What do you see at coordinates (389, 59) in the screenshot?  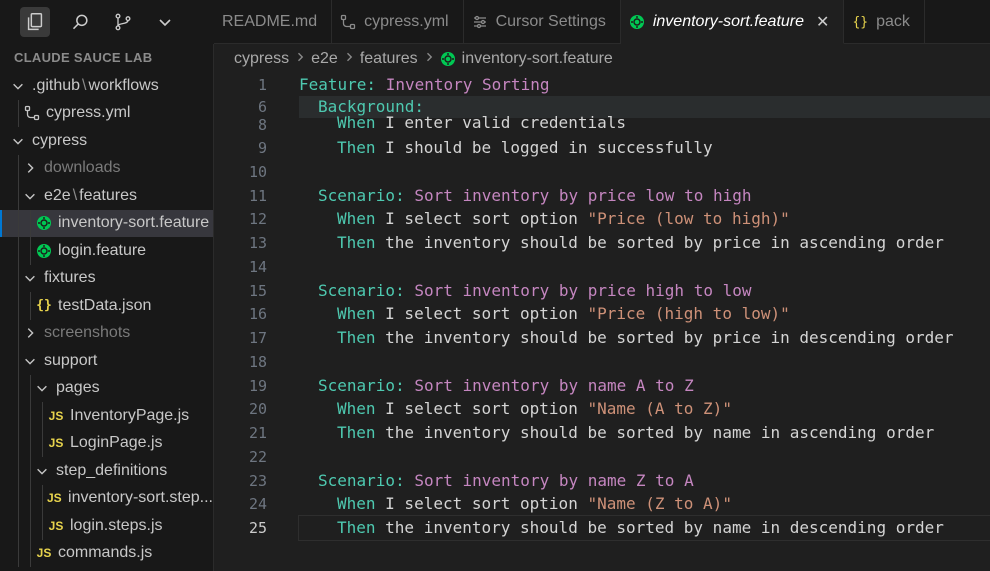 I see `breadcrumb-item: features` at bounding box center [389, 59].